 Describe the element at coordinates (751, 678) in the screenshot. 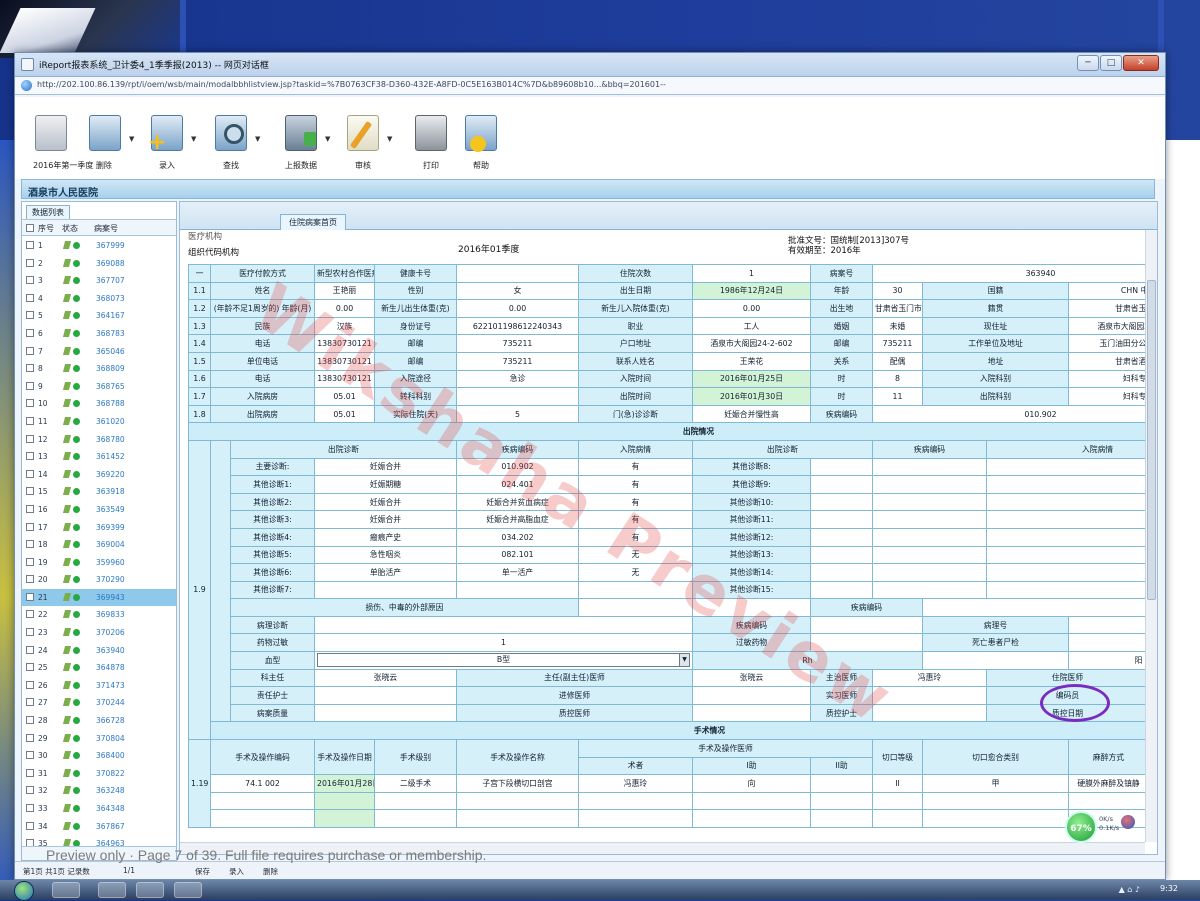

I see `staff-value: 张晓云` at that location.